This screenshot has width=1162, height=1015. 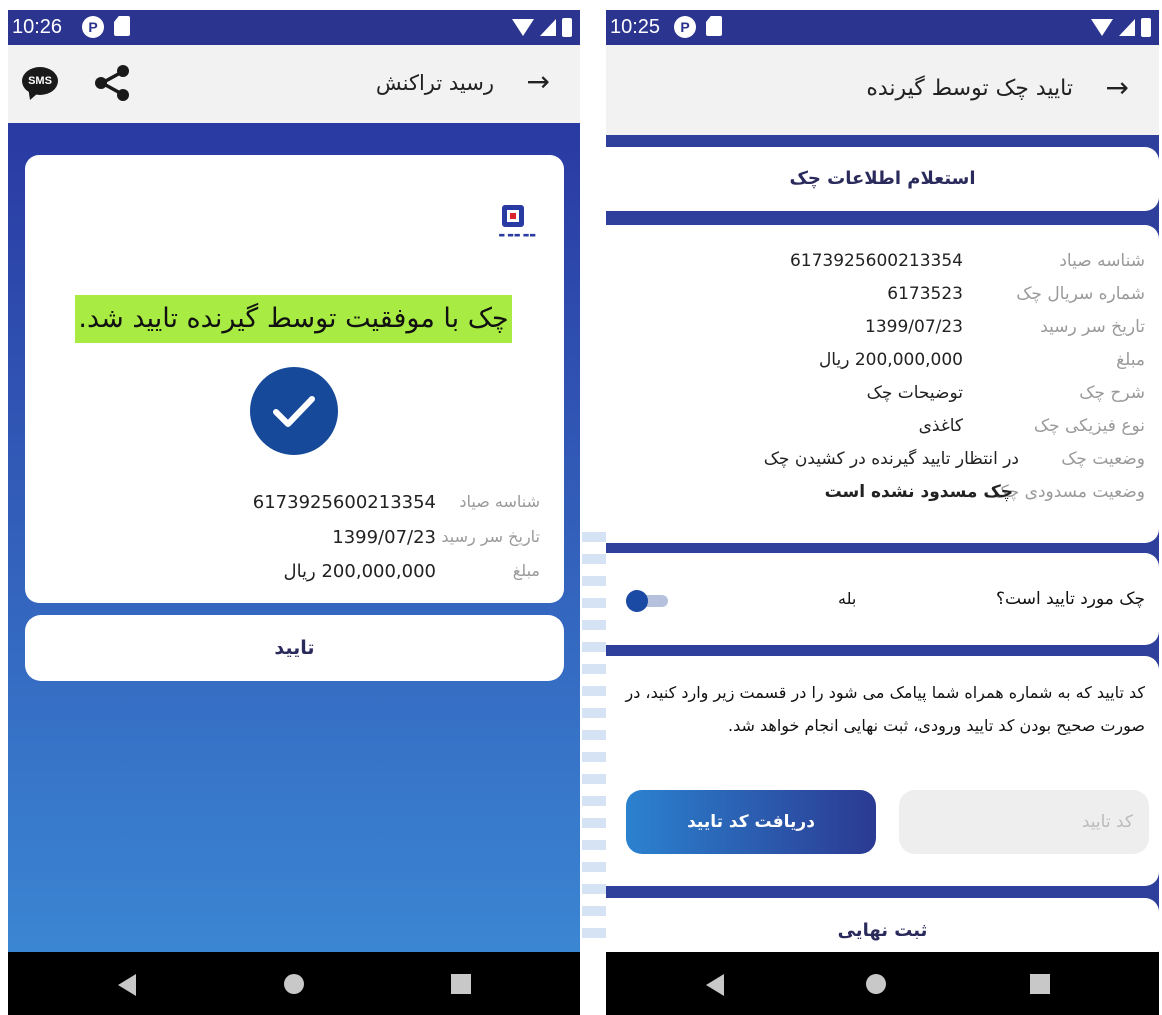 I want to click on detail-value: 6173925600213354, so click(x=876, y=261).